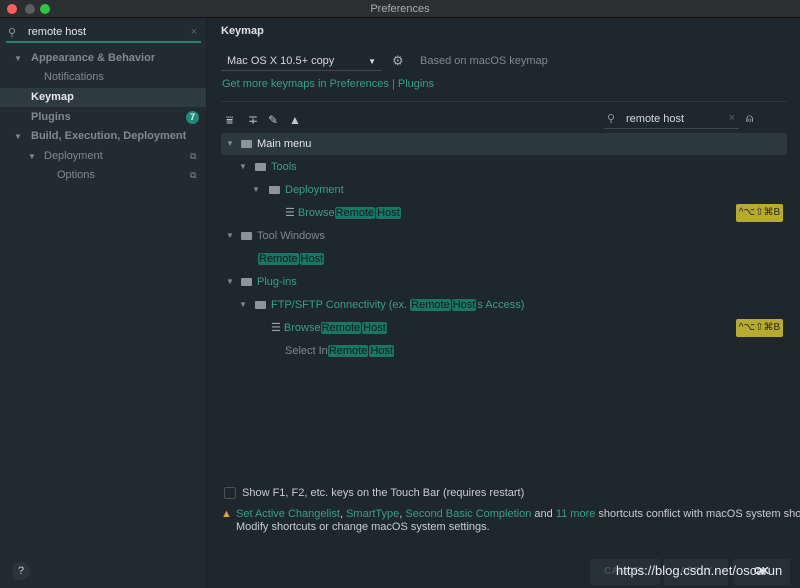 The width and height of the screenshot is (800, 588). I want to click on tree-node-deployment: ▼ Deployment, so click(504, 190).